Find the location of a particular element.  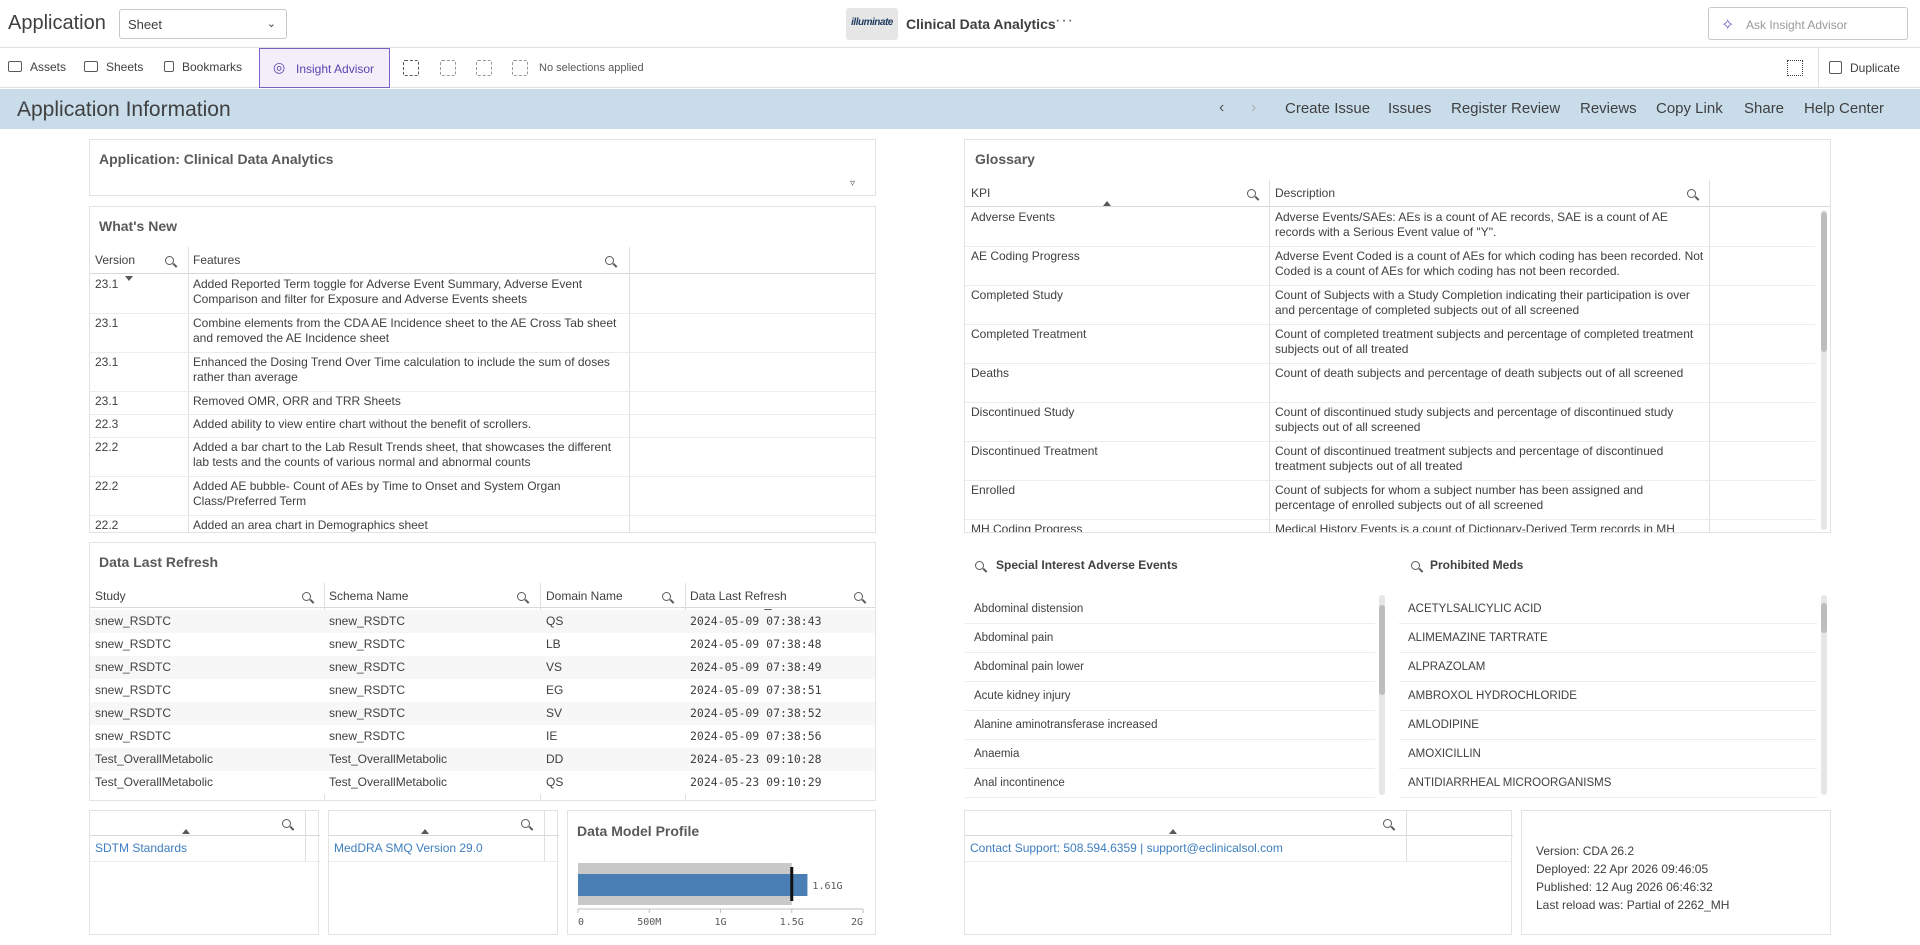

chevron-left-icon: ‹ is located at coordinates (1221, 108).